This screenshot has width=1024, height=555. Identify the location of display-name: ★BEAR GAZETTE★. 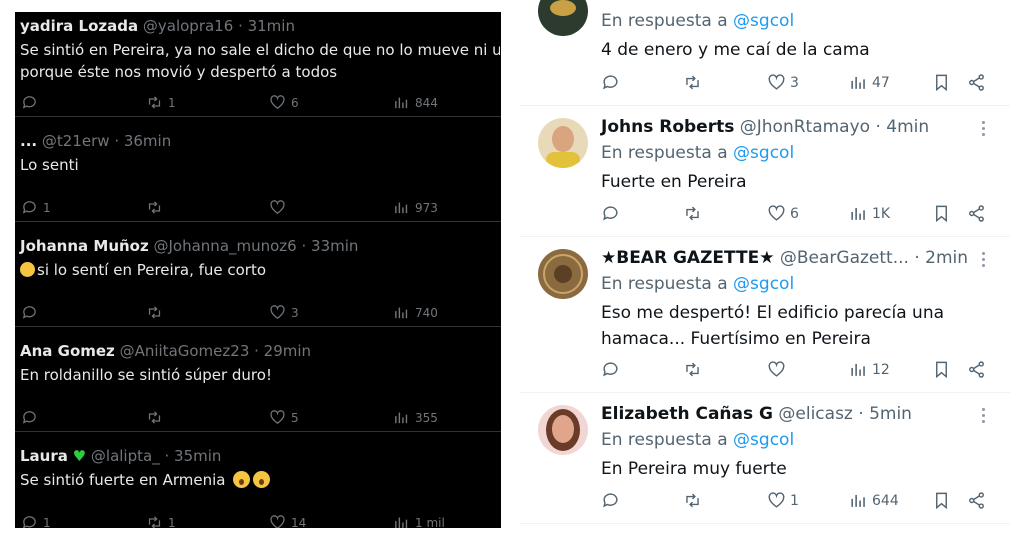
(687, 258).